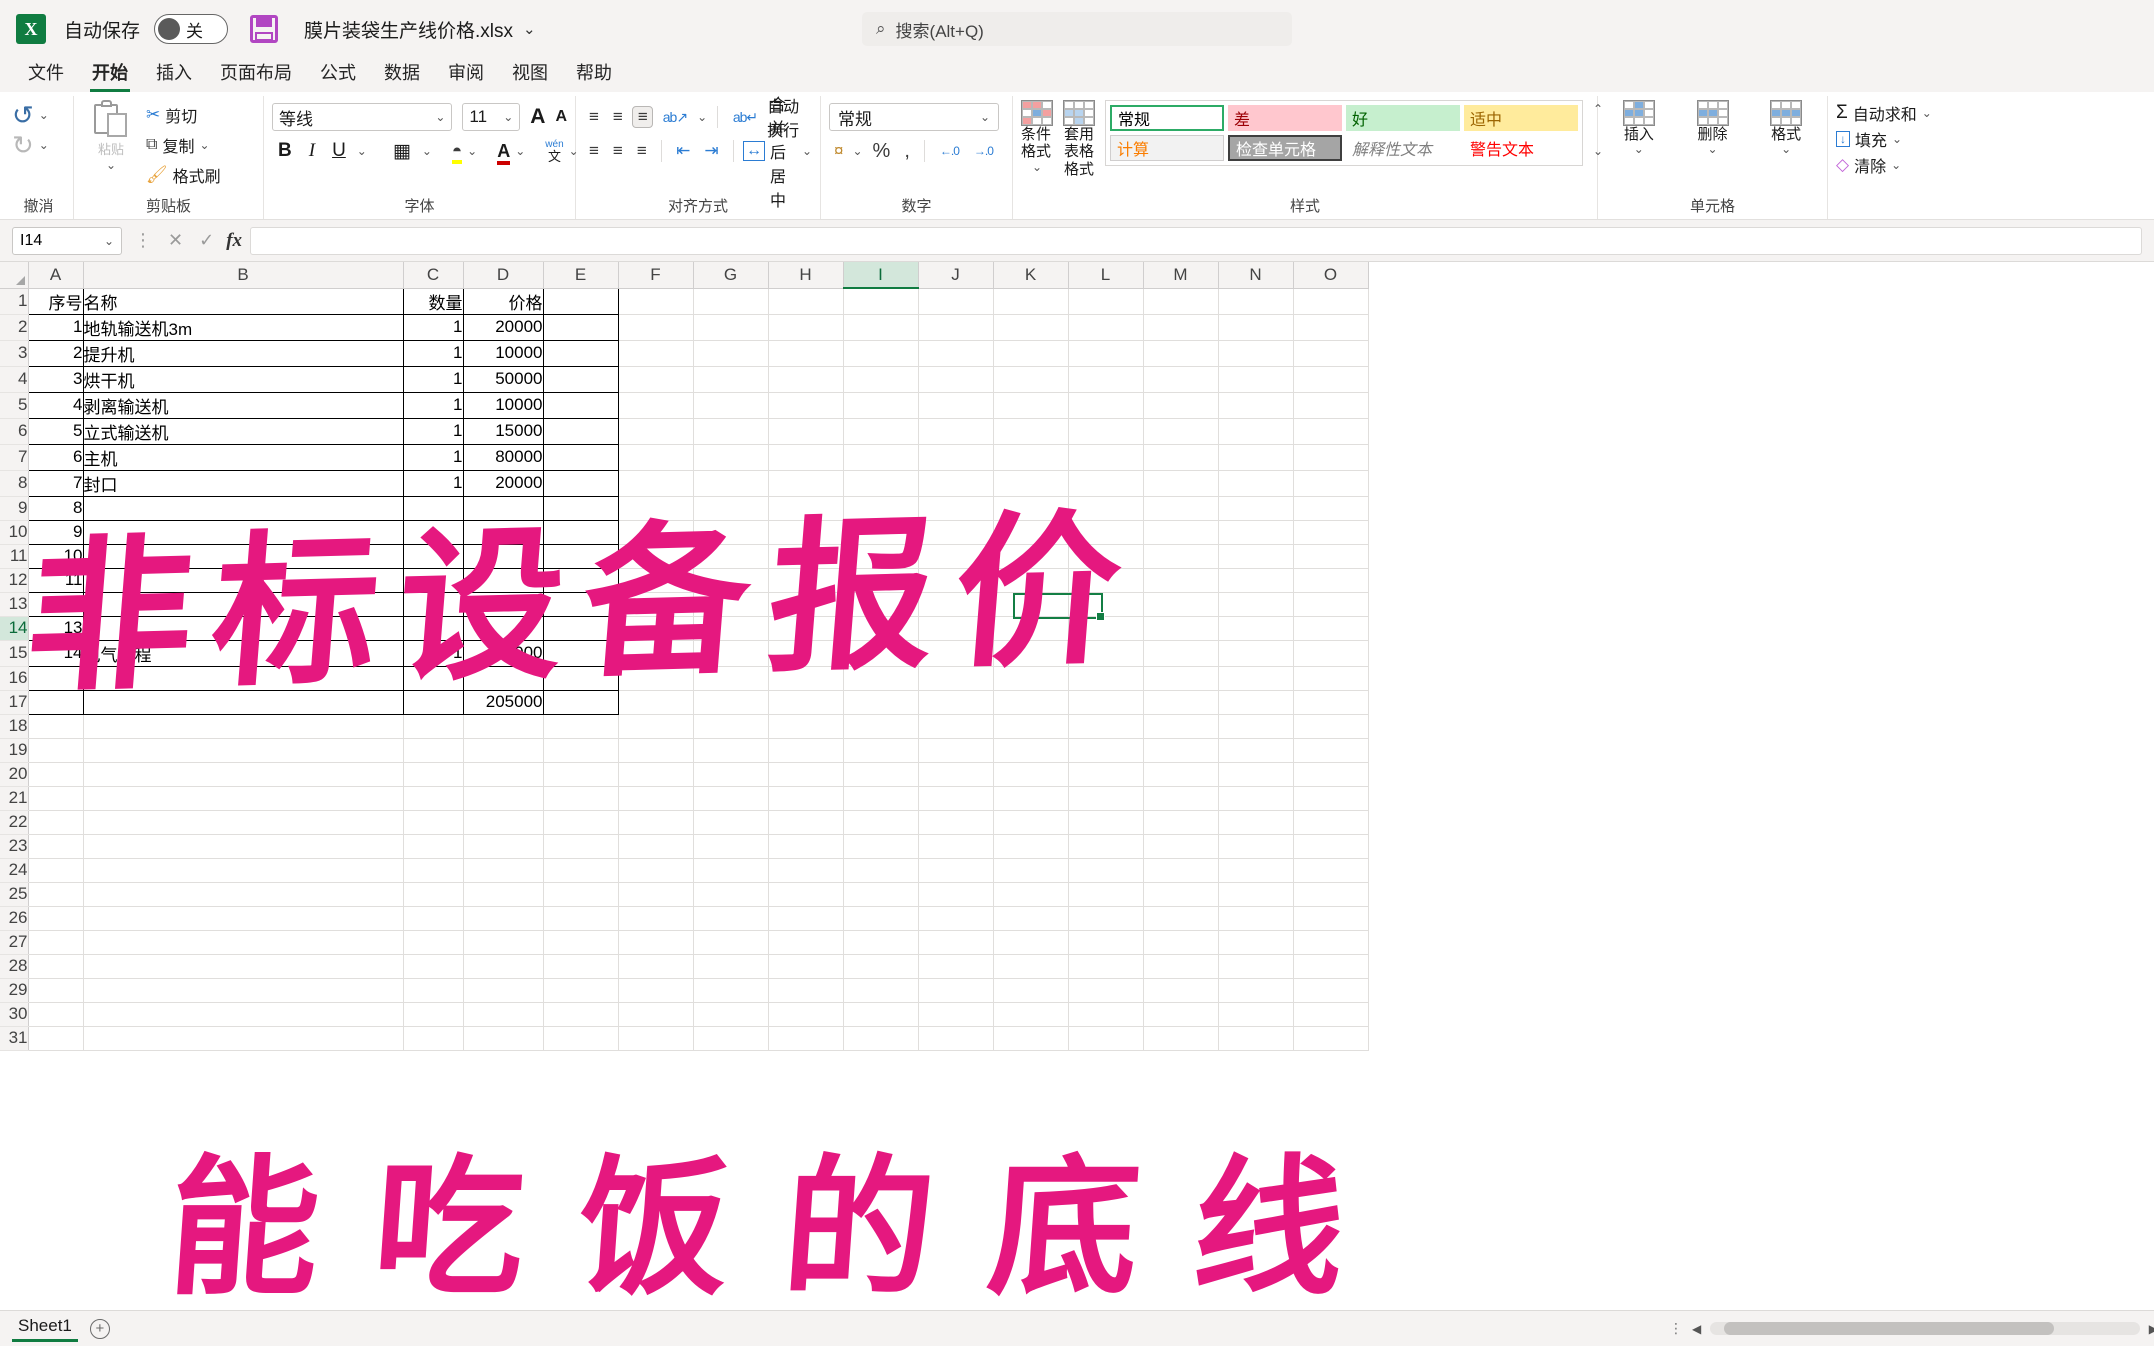  I want to click on cell-C30, so click(433, 1014).